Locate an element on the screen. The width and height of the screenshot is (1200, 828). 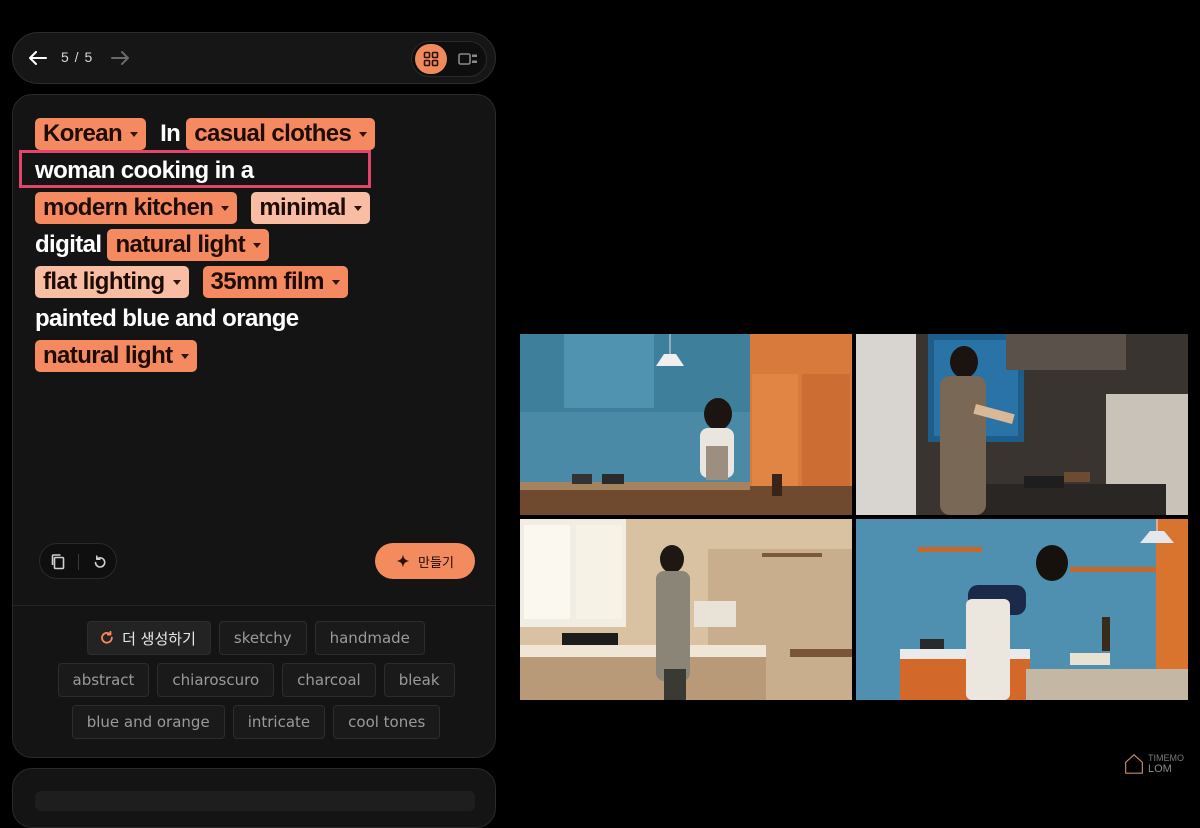
single-view-icon is located at coordinates (467, 59).